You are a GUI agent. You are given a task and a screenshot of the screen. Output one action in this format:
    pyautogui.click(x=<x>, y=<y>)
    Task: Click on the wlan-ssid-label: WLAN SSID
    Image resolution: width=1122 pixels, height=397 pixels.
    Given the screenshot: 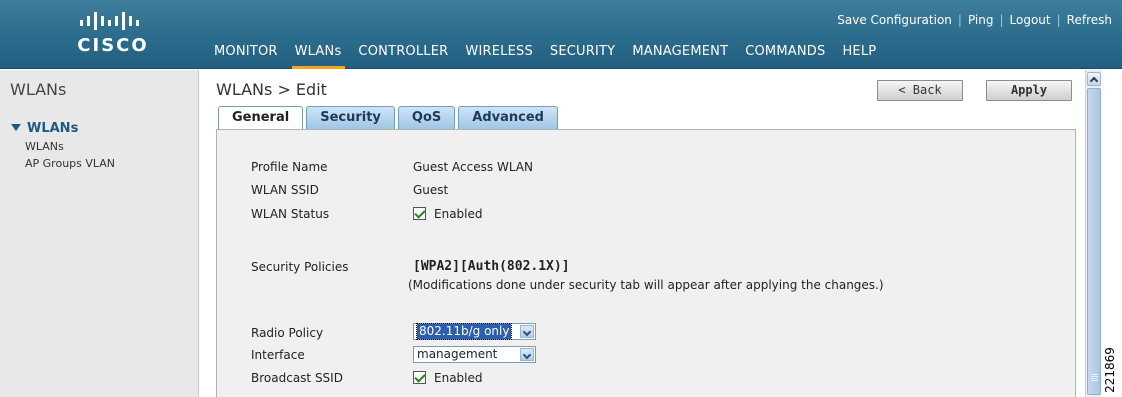 What is the action you would take?
    pyautogui.click(x=285, y=190)
    